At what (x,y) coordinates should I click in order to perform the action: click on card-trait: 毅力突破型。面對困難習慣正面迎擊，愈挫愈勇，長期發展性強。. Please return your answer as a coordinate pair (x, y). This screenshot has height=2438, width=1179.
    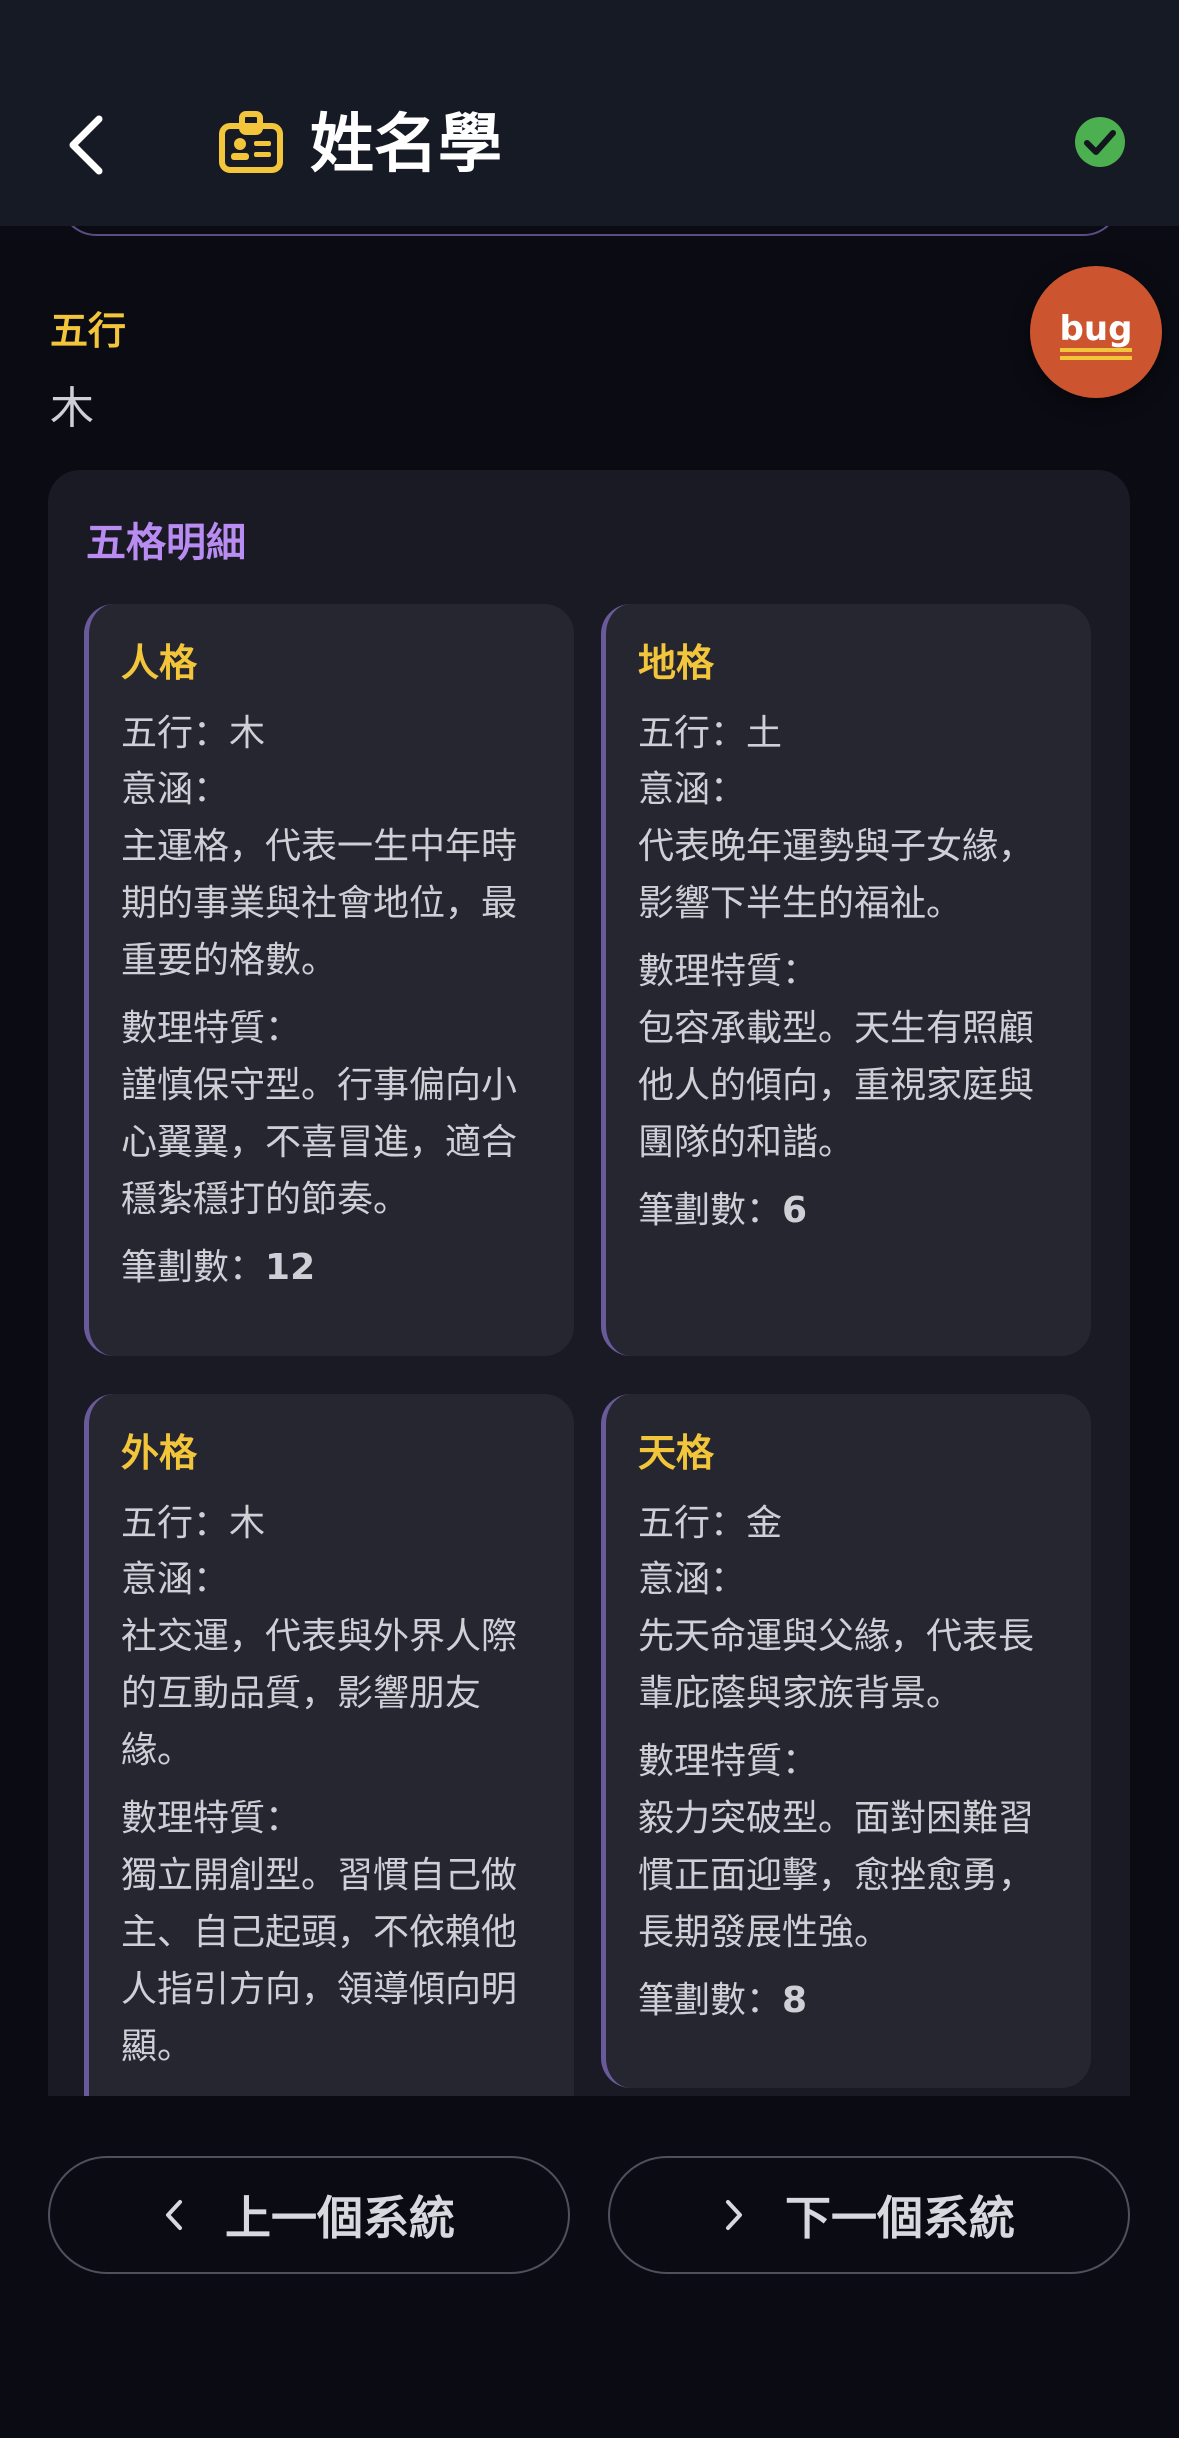
    Looking at the image, I should click on (836, 1875).